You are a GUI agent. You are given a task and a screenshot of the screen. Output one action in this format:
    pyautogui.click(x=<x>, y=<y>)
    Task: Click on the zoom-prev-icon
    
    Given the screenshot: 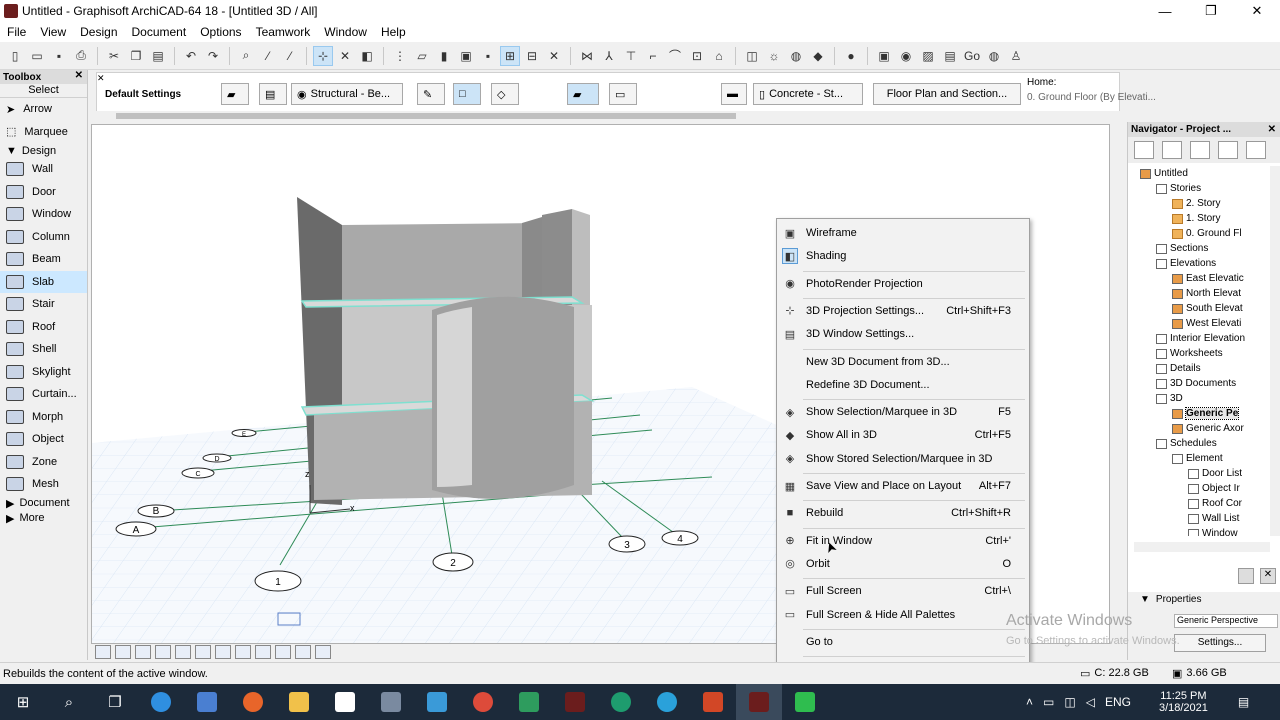 What is the action you would take?
    pyautogui.click(x=303, y=652)
    